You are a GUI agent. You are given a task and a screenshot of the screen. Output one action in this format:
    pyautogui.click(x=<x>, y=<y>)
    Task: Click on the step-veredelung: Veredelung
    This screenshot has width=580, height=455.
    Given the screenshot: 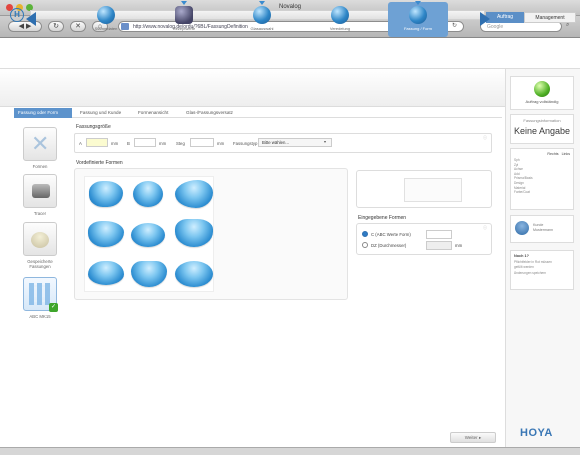 What is the action you would take?
    pyautogui.click(x=340, y=19)
    